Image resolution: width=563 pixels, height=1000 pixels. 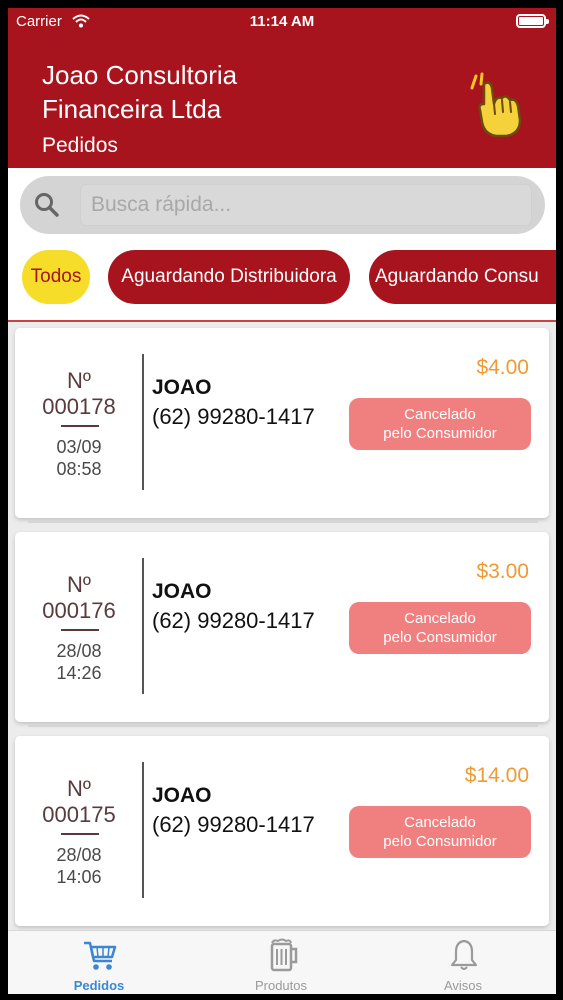 What do you see at coordinates (462, 277) in the screenshot?
I see `filter-chip-aguardando-consumidor: Aguardando Consu` at bounding box center [462, 277].